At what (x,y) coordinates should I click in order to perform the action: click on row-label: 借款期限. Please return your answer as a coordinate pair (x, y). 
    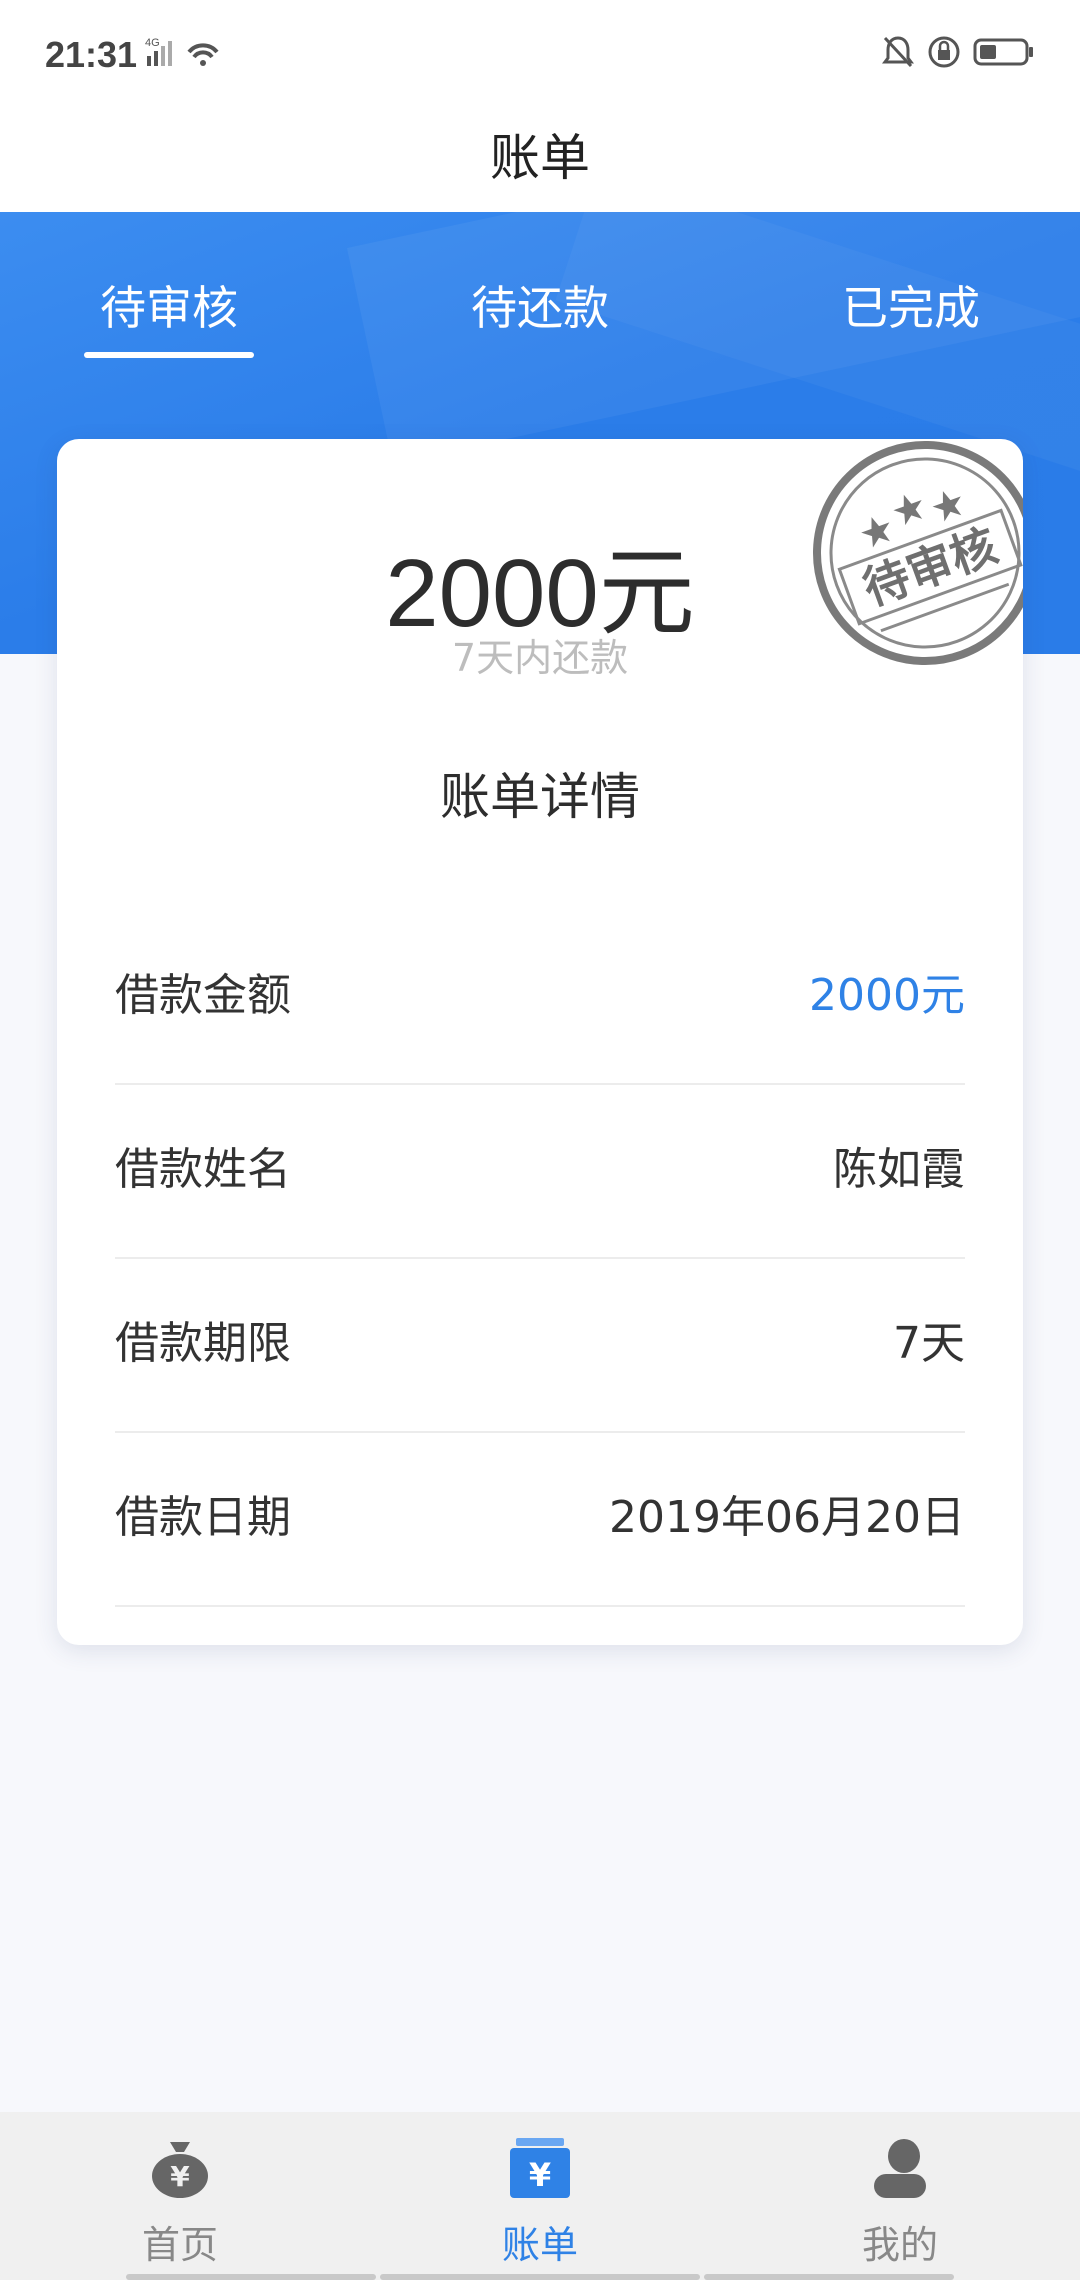
    Looking at the image, I should click on (203, 1343).